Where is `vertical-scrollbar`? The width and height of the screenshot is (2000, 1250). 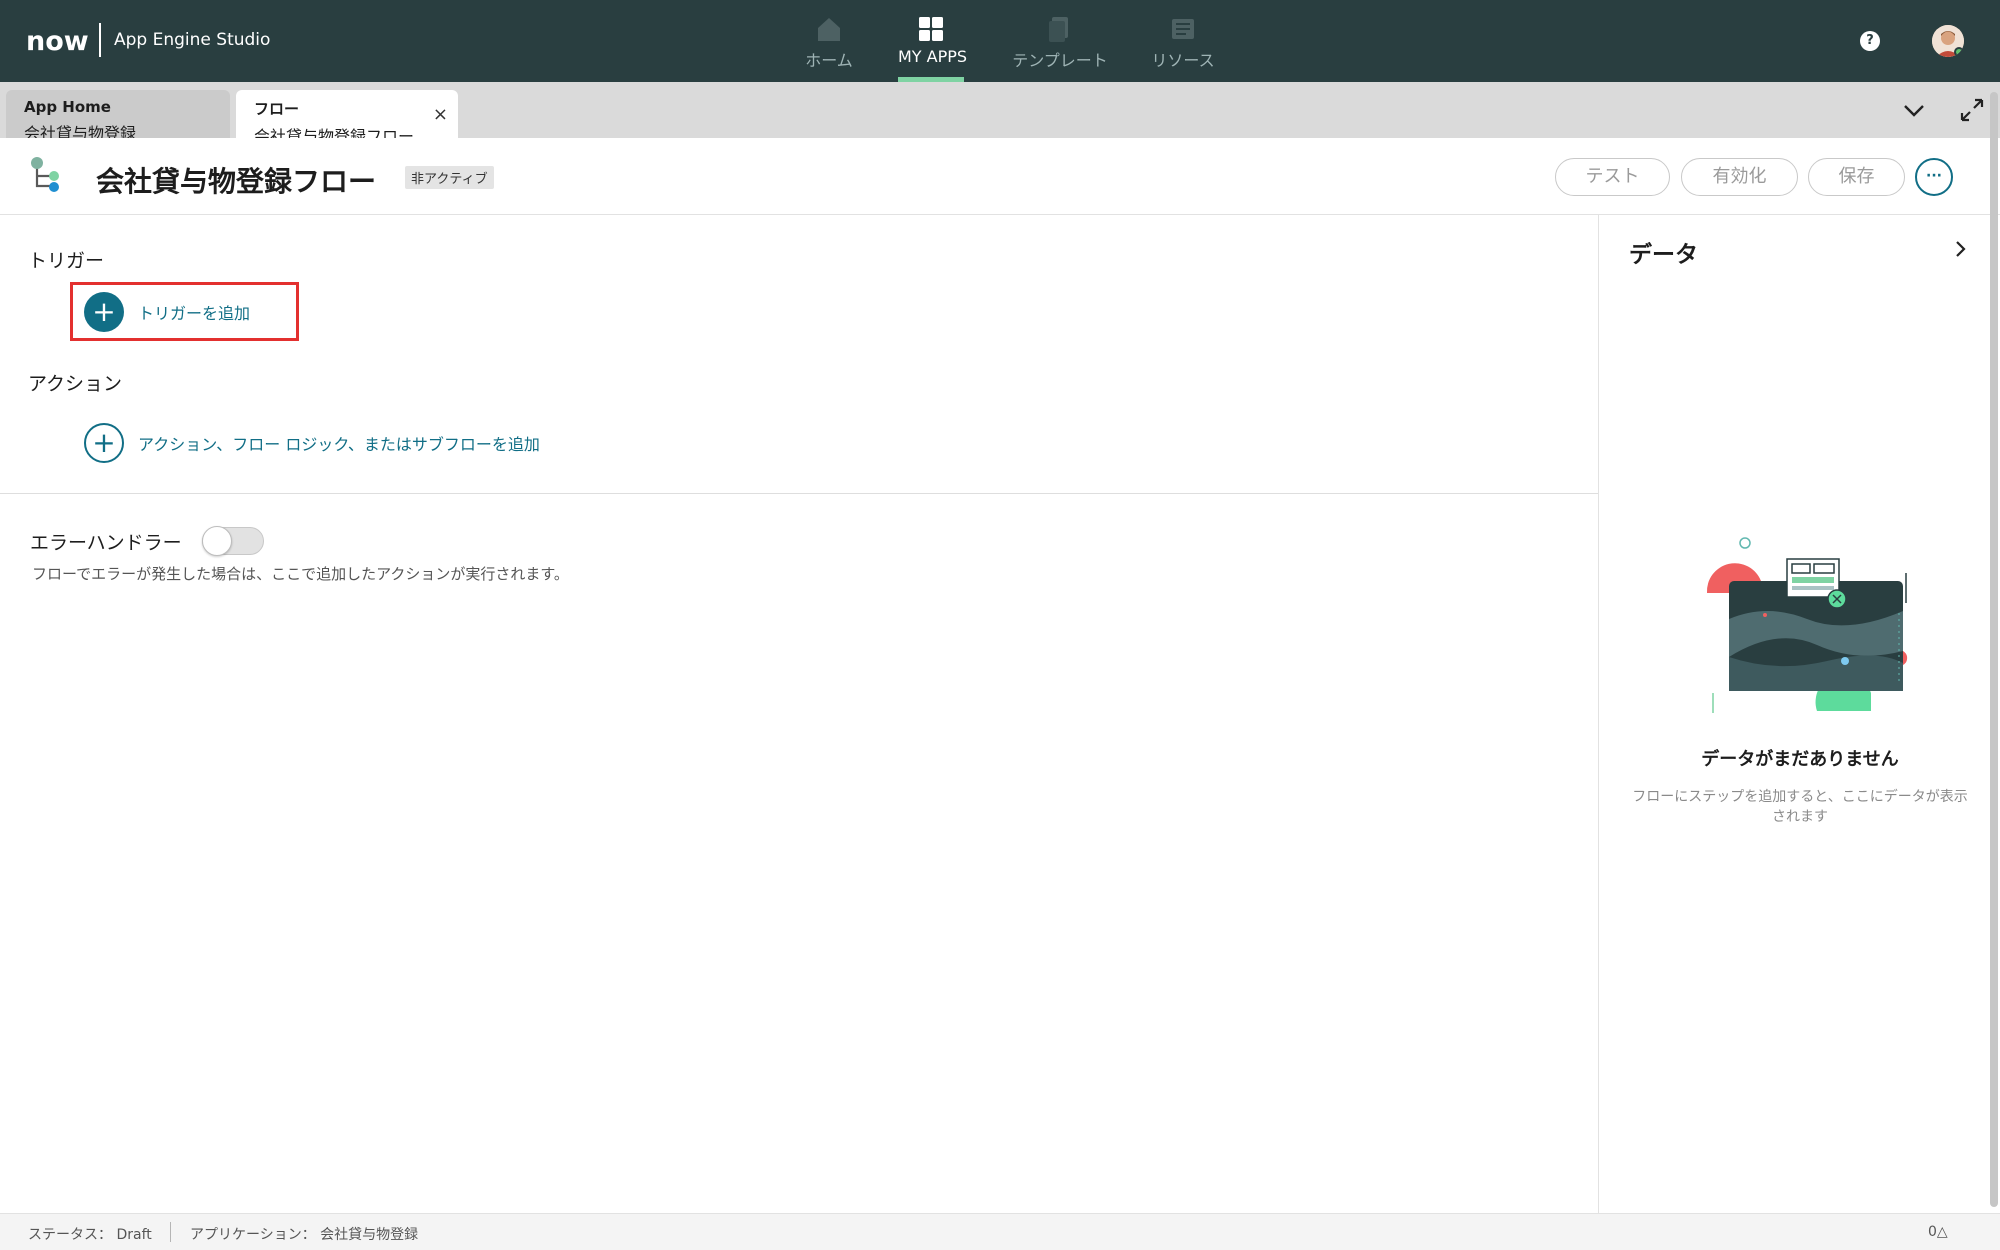 vertical-scrollbar is located at coordinates (1994, 649).